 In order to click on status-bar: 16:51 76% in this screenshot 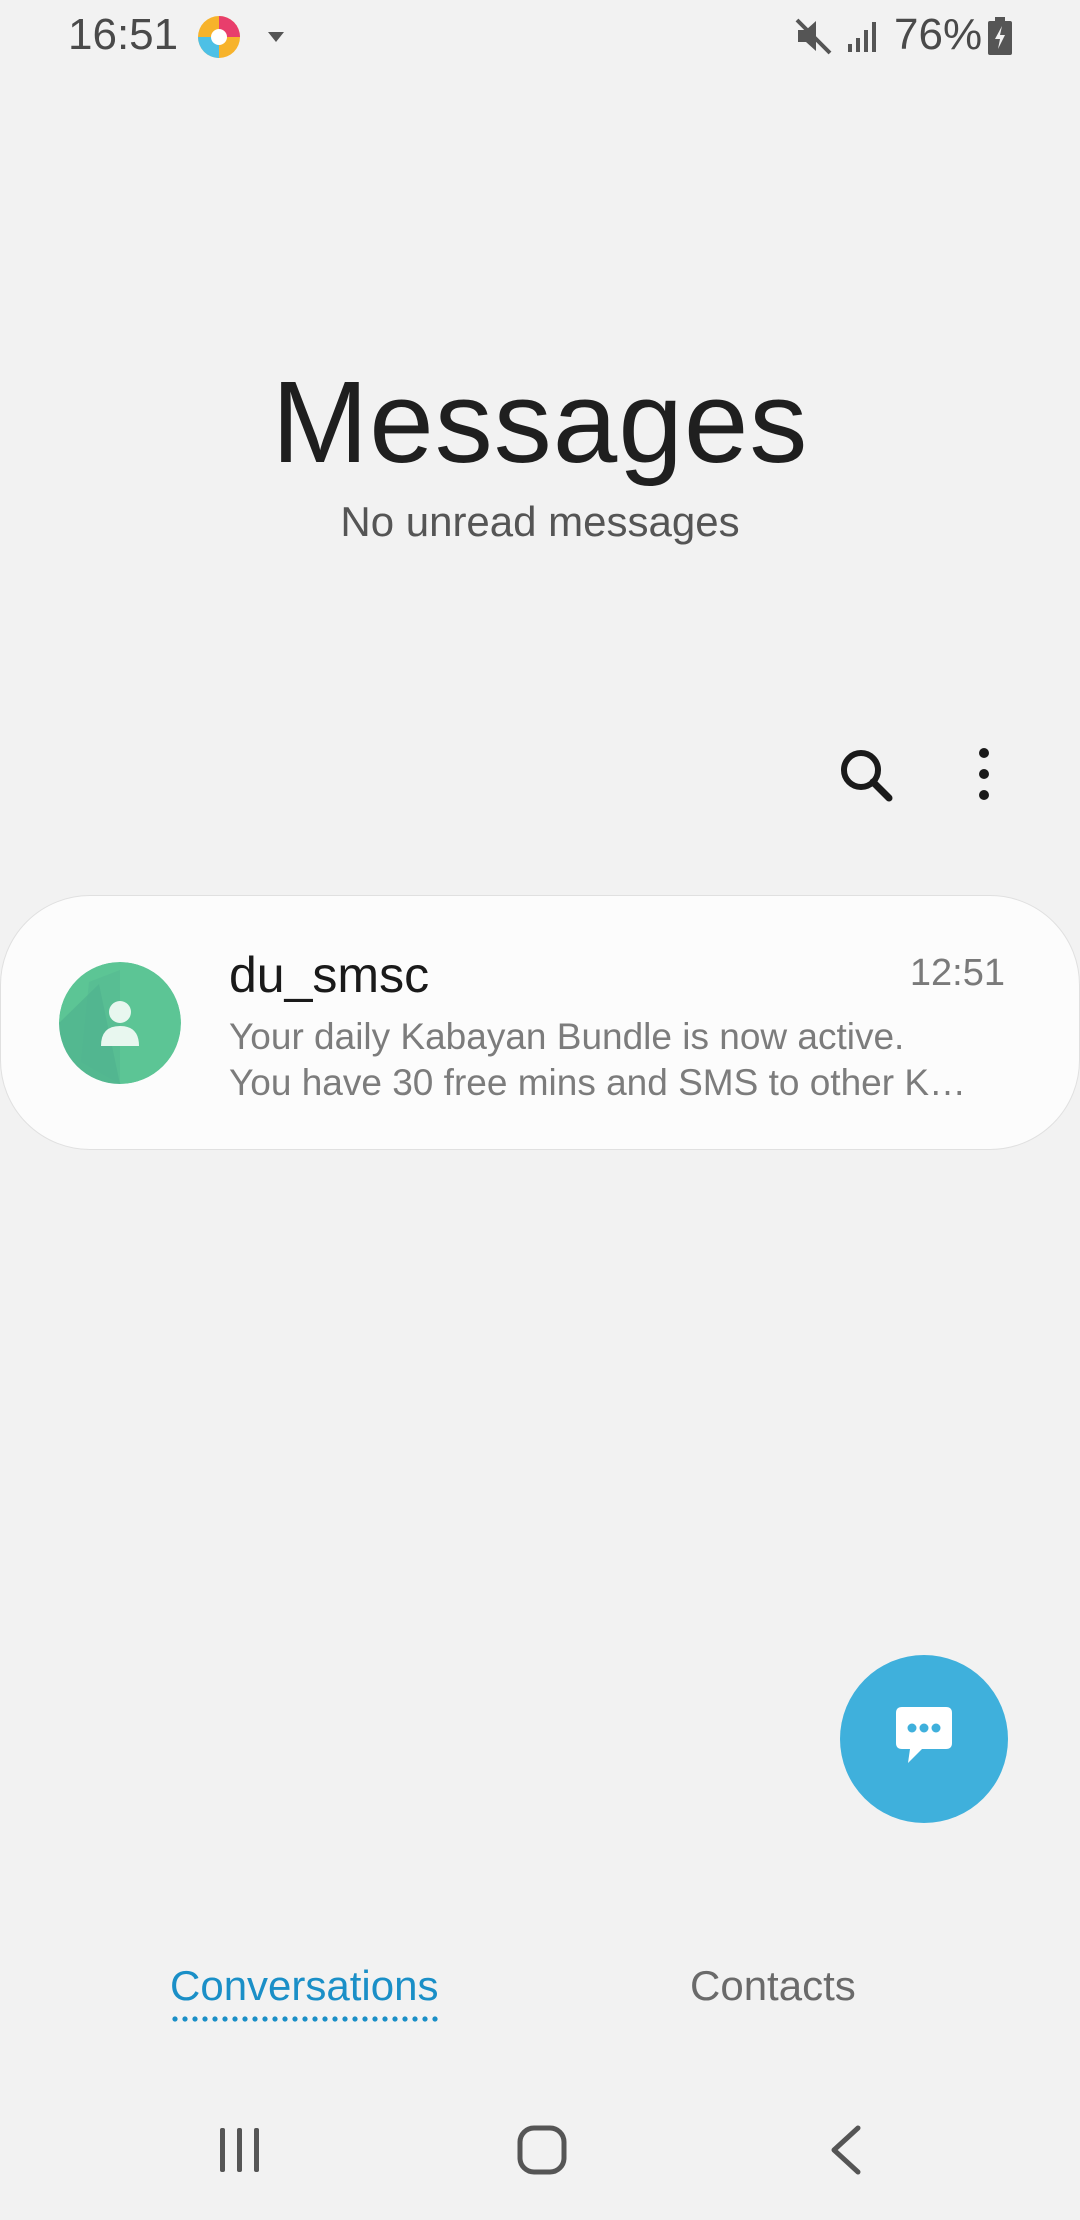, I will do `click(540, 36)`.